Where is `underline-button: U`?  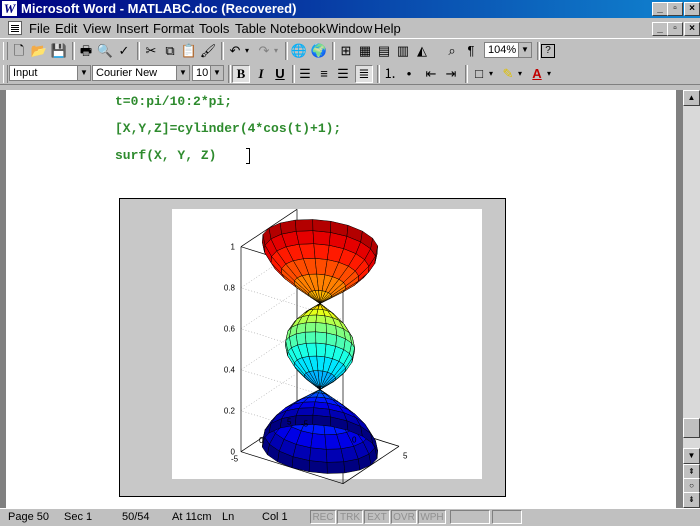 underline-button: U is located at coordinates (280, 74).